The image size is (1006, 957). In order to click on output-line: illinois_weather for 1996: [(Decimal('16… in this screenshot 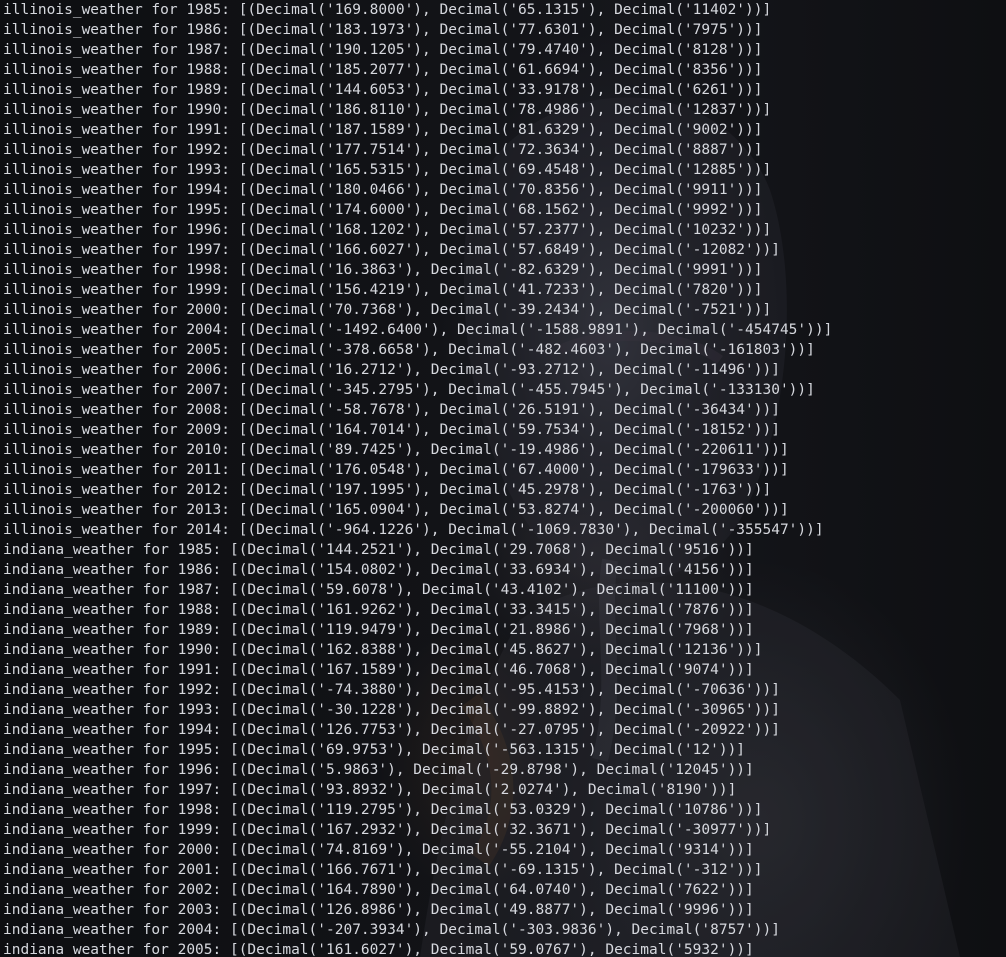, I will do `click(387, 230)`.